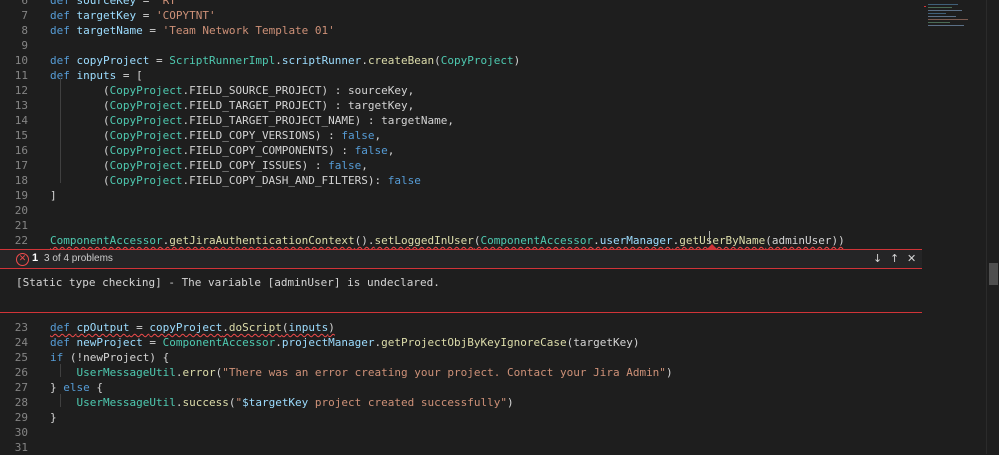  I want to click on code-text: def sourceKey = 'RT', so click(116, 4).